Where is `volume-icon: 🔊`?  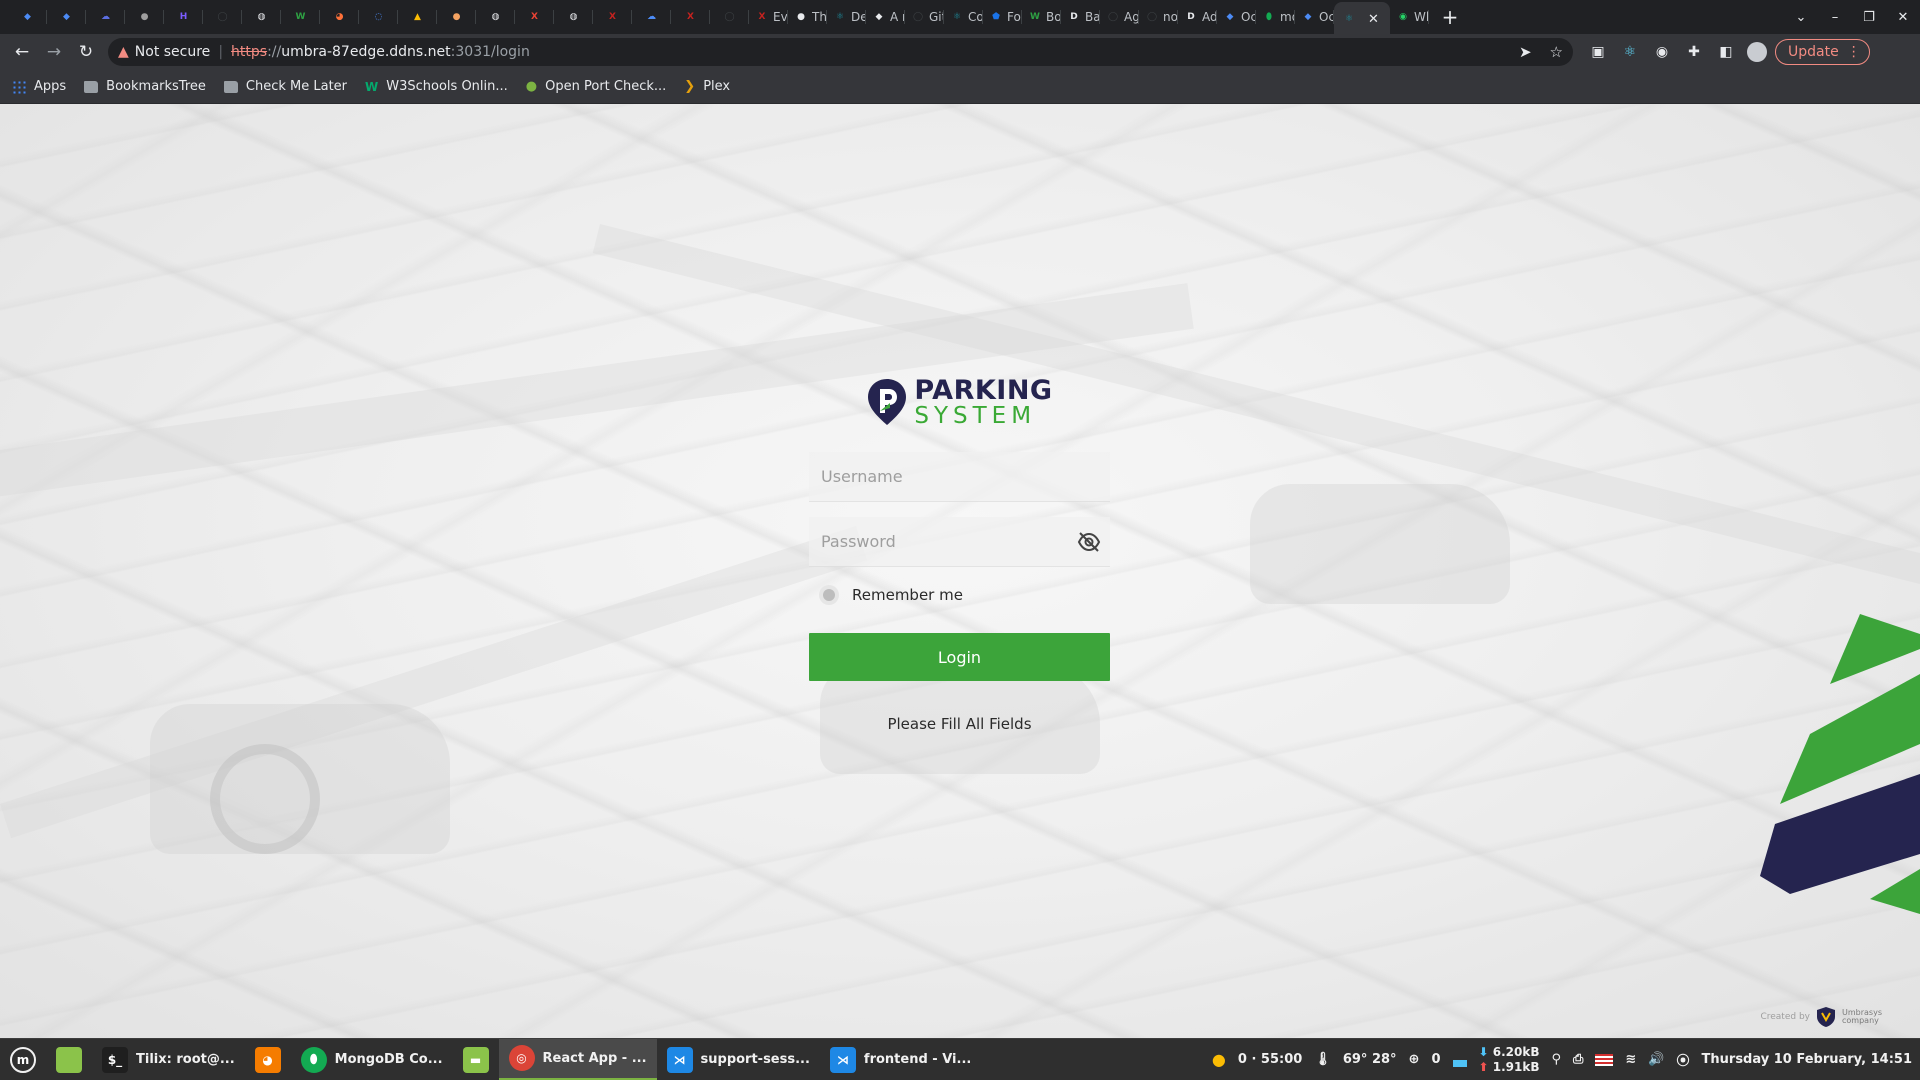
volume-icon: 🔊 is located at coordinates (1656, 1059).